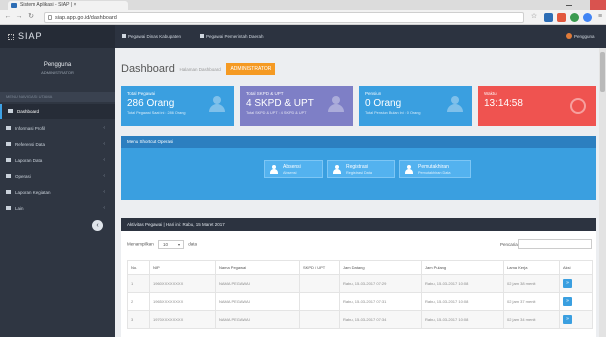  Describe the element at coordinates (179, 244) in the screenshot. I see `caret-down-icon: ▾` at that location.